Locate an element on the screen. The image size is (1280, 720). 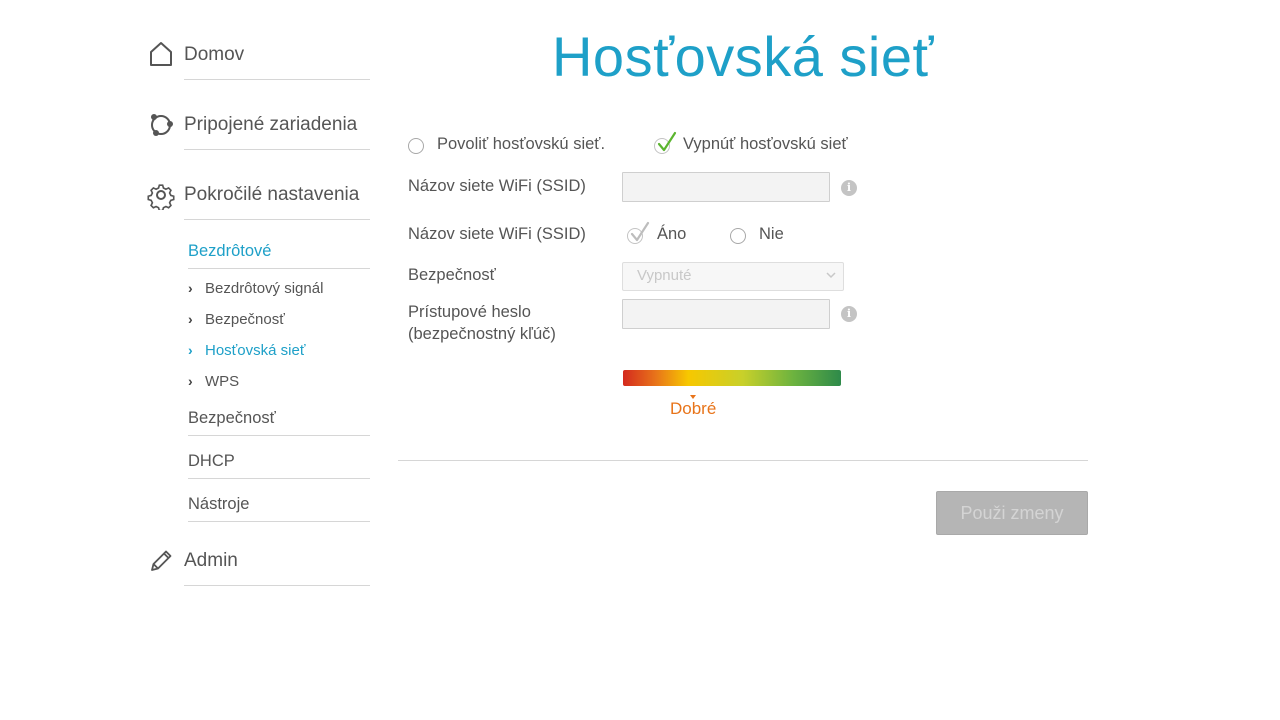
nav-section-security-label: Bezpečnosť is located at coordinates (232, 418).